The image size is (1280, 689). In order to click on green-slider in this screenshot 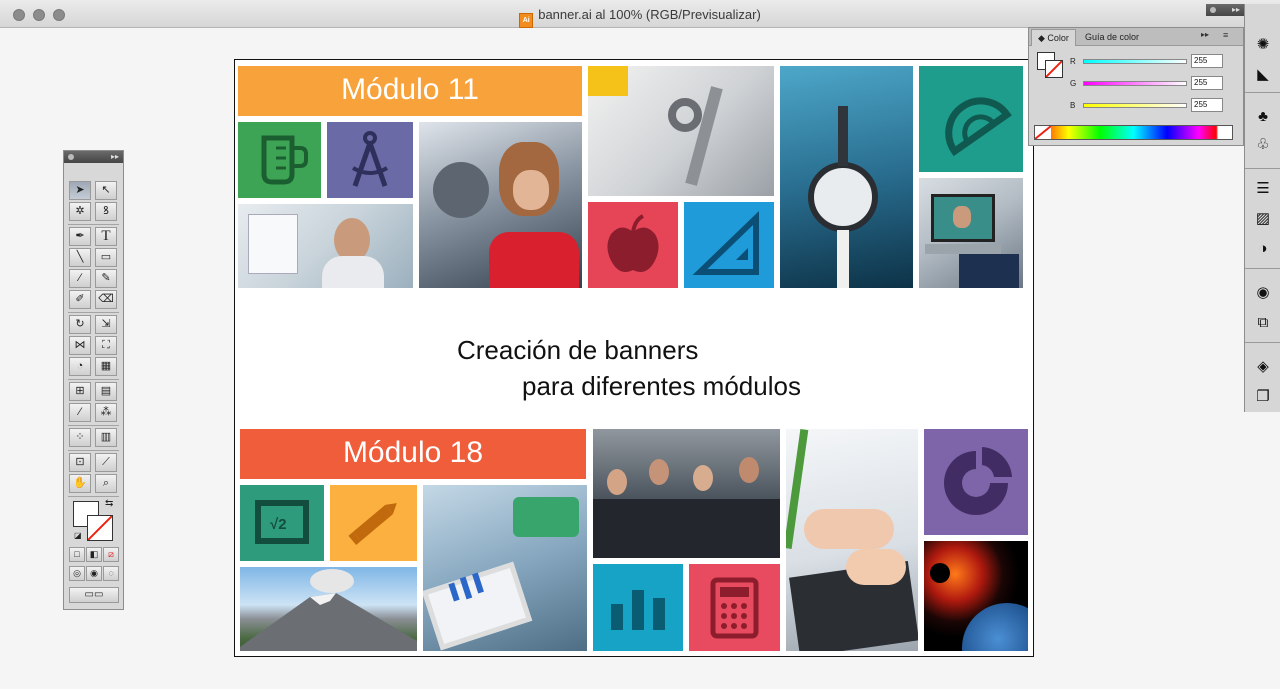, I will do `click(1135, 83)`.